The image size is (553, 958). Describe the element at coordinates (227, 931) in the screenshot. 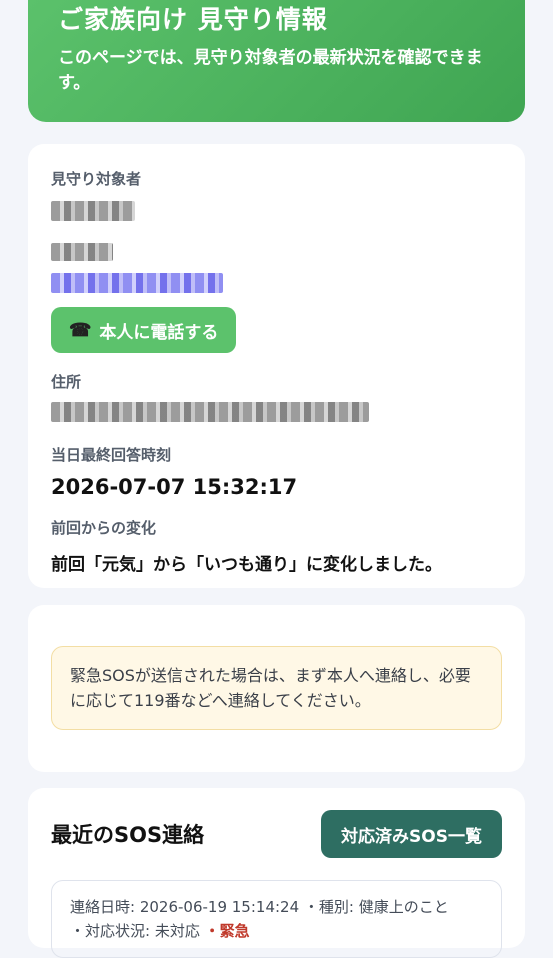

I see `urgent-badge: ・緊急` at that location.